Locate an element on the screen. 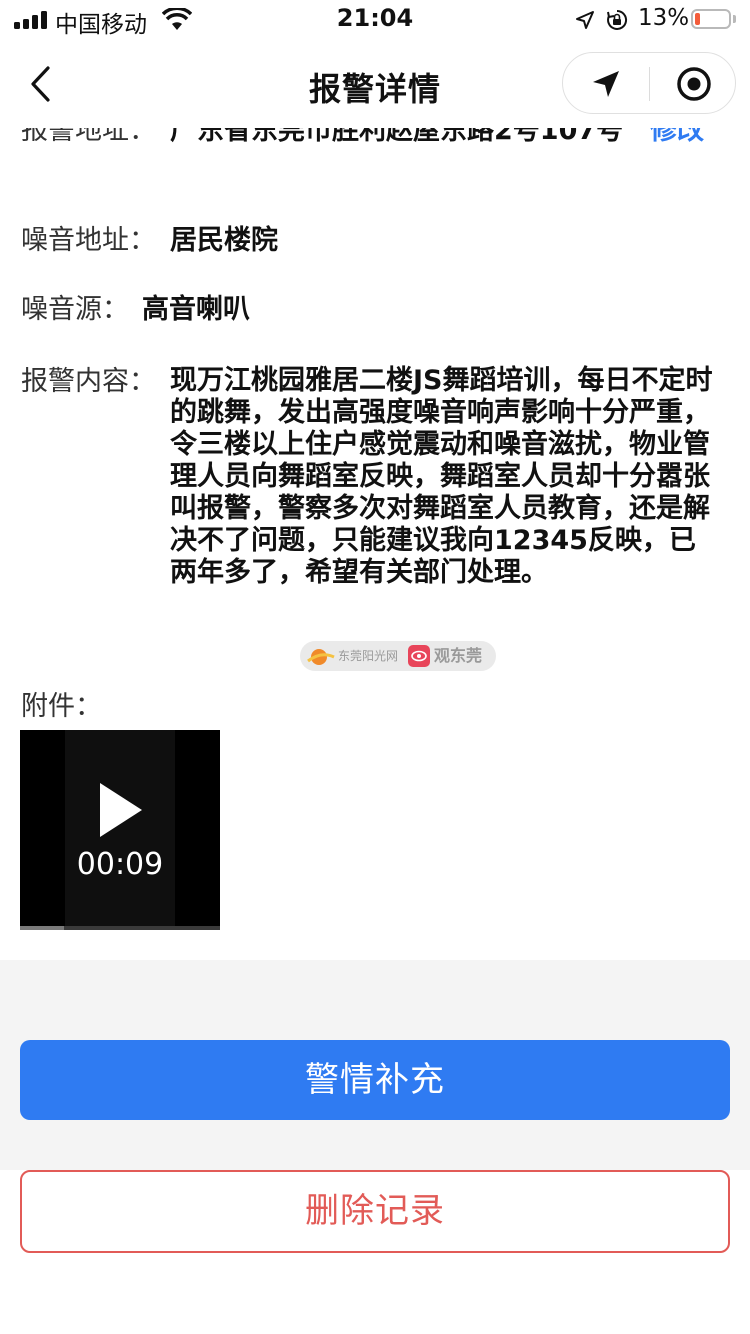 Image resolution: width=750 pixels, height=1334 pixels. video-duration: 00:09 is located at coordinates (120, 864).